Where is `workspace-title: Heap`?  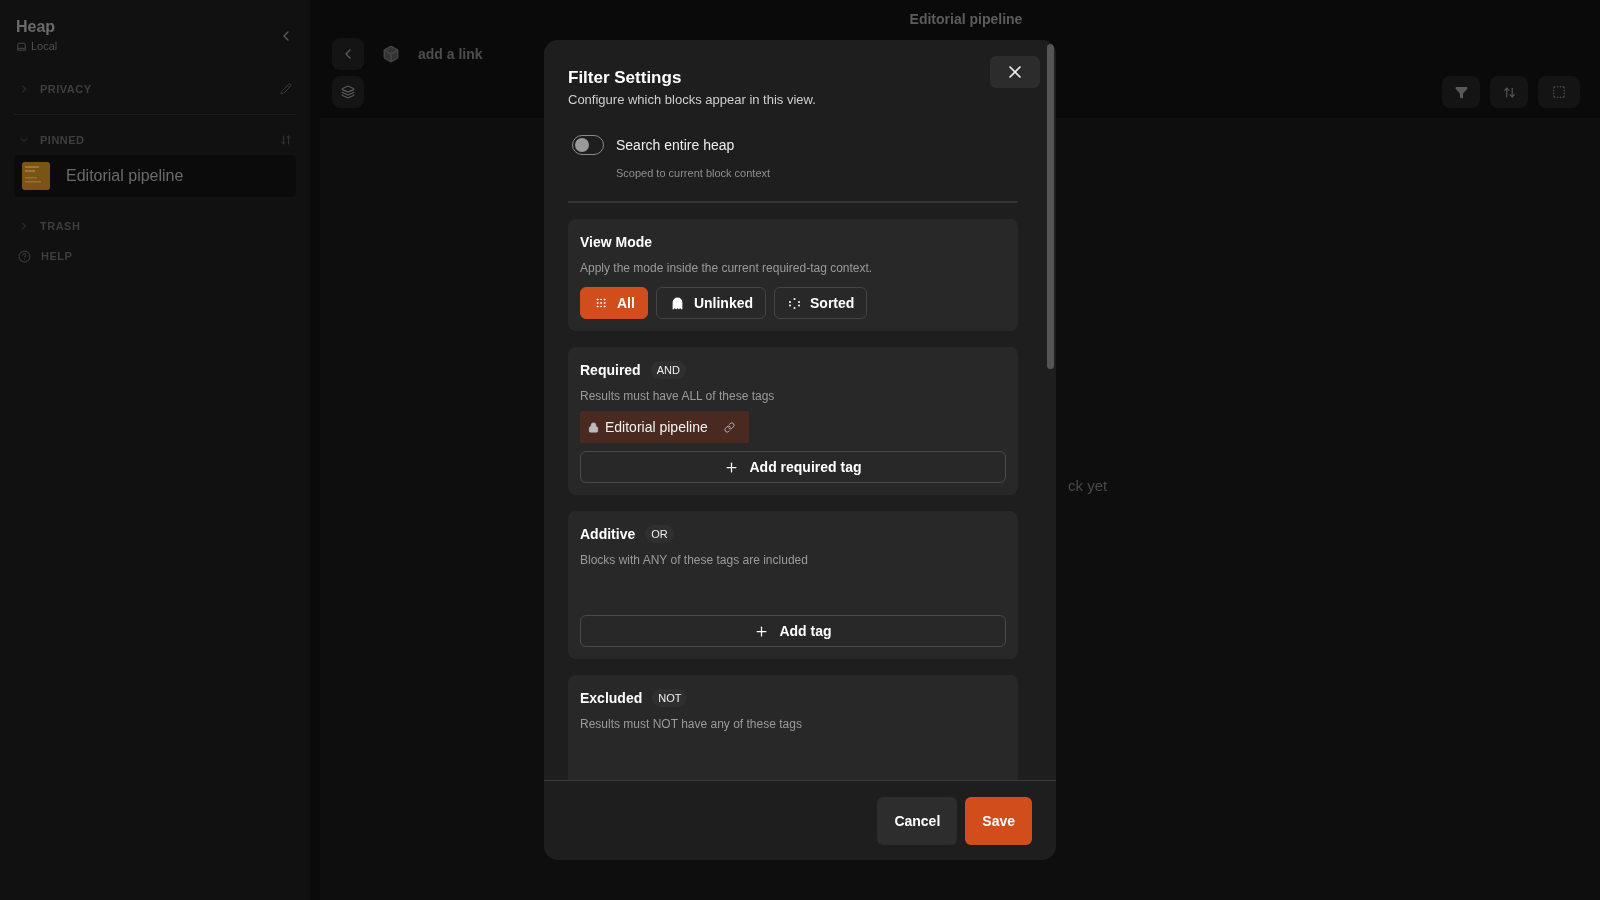 workspace-title: Heap is located at coordinates (36, 27).